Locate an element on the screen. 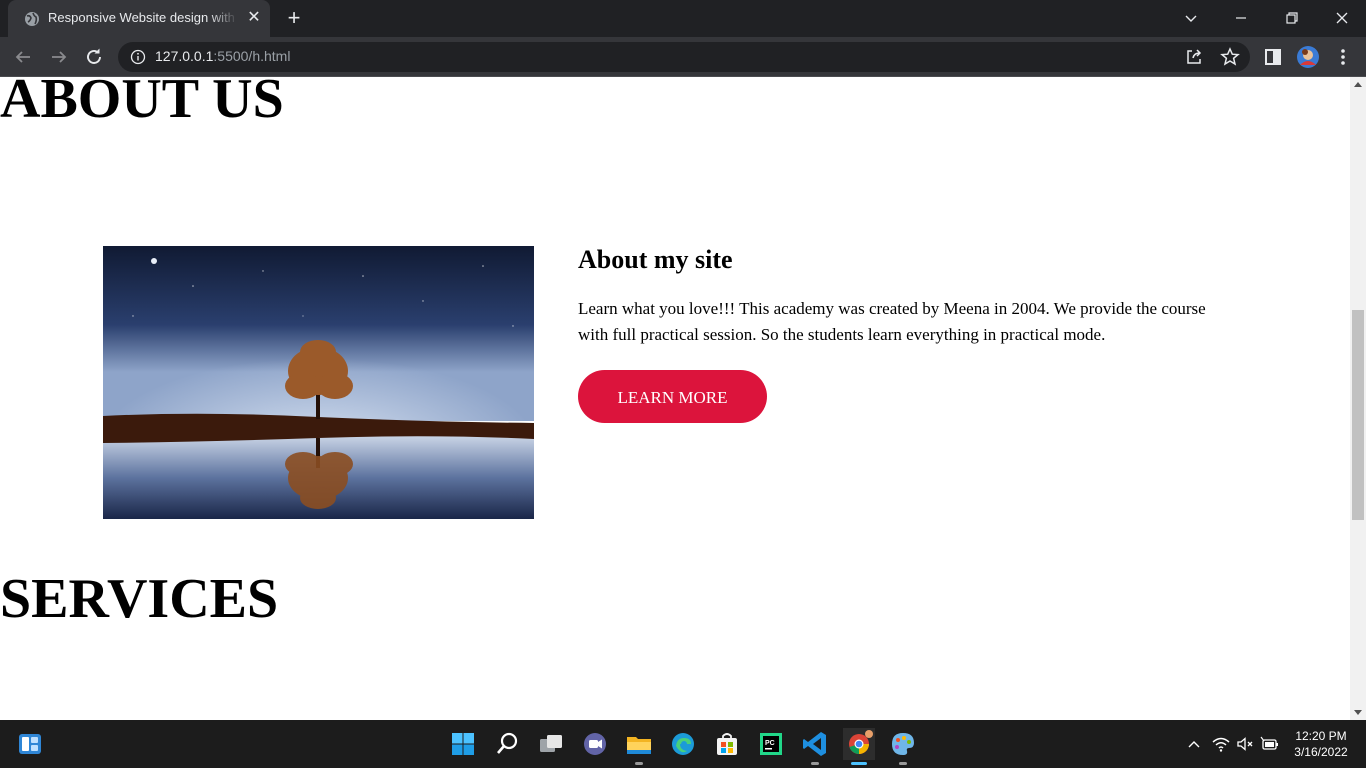 The width and height of the screenshot is (1366, 768). volume-muted-icon is located at coordinates (1245, 744).